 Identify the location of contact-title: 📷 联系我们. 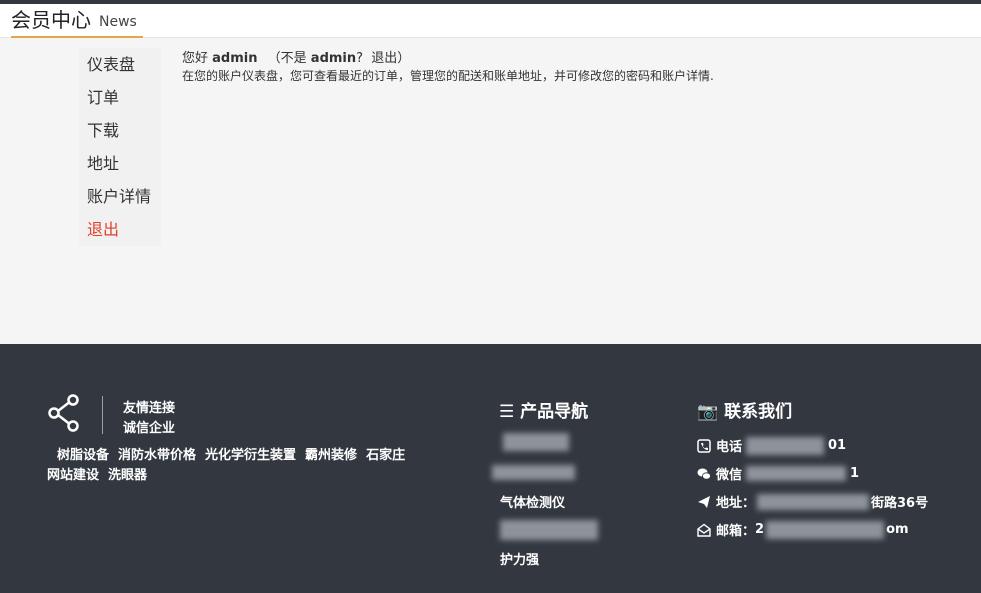
(744, 409).